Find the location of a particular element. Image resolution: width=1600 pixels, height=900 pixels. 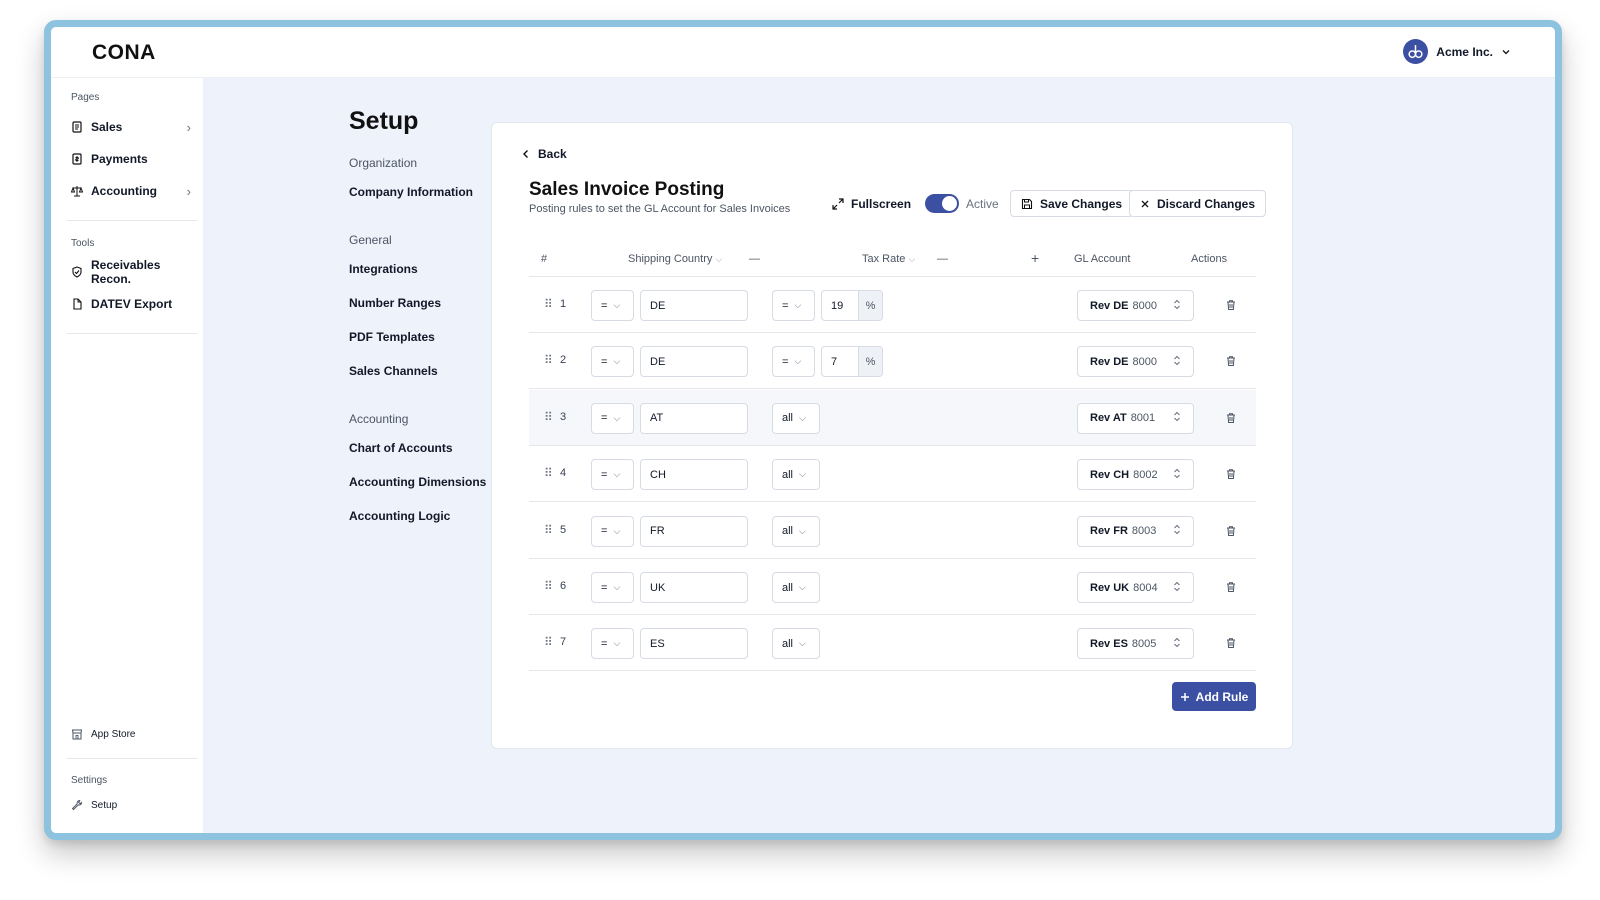

sidebar-item-app-store: App Store is located at coordinates (131, 734).